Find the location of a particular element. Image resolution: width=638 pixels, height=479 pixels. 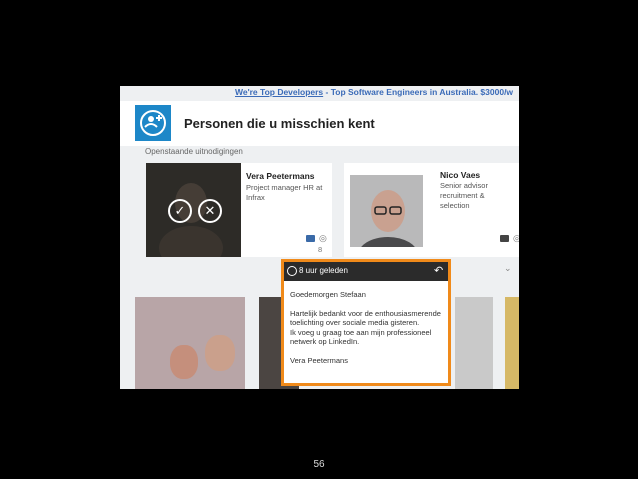

card-name: Nico Vaes is located at coordinates (460, 175).